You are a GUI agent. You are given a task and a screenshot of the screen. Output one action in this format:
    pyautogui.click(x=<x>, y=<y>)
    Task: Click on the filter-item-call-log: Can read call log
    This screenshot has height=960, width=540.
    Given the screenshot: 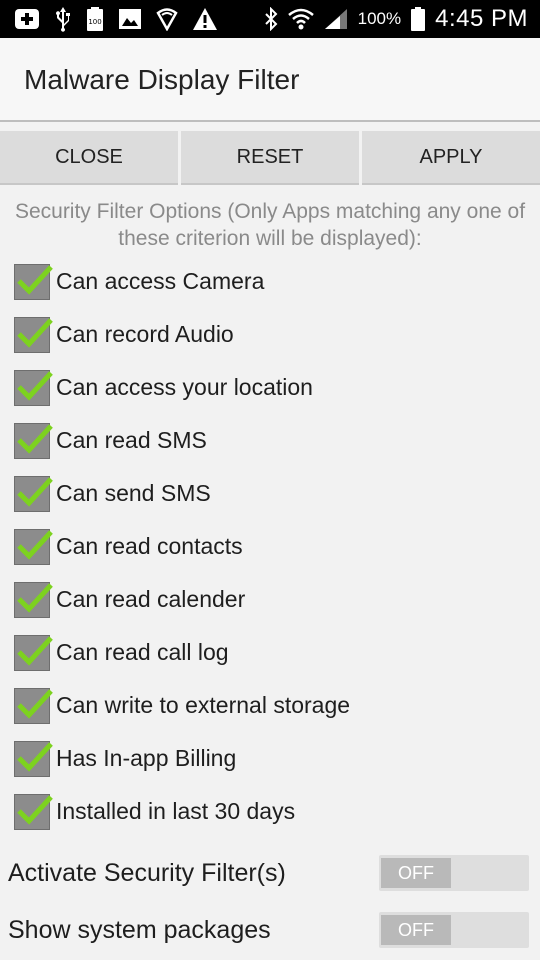 What is the action you would take?
    pyautogui.click(x=274, y=652)
    